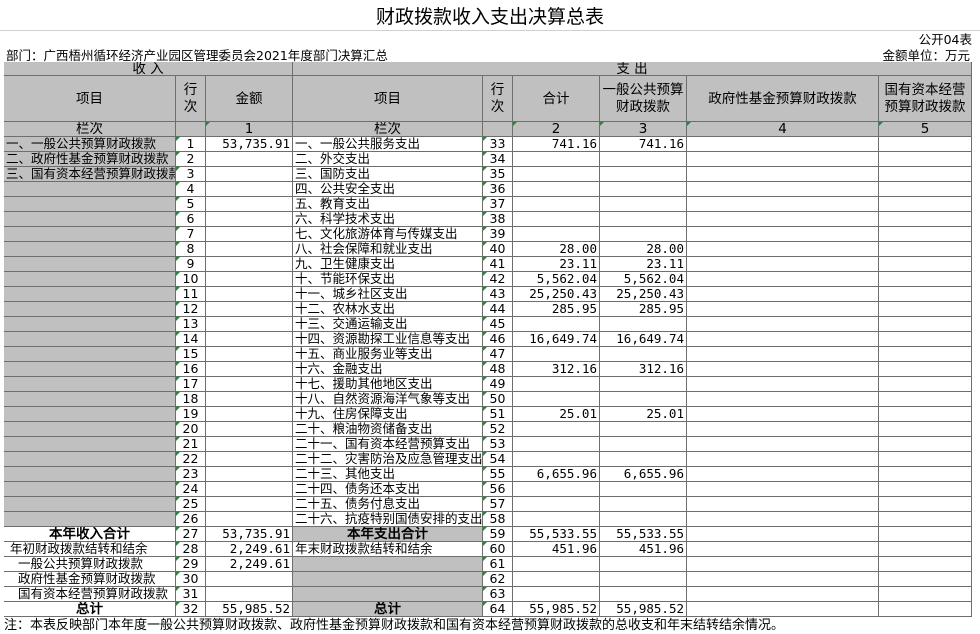 The height and width of the screenshot is (634, 980). I want to click on income-amount-cell: 2,249.61, so click(249, 564).